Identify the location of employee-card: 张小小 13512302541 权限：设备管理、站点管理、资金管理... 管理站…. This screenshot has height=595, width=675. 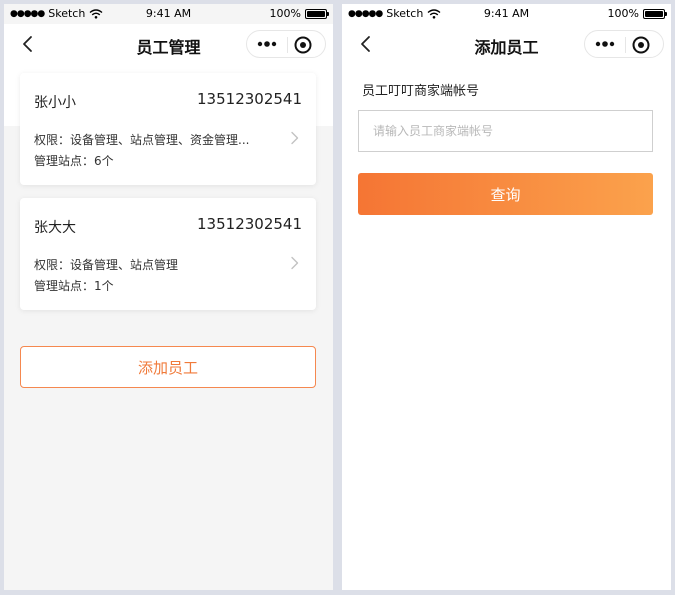
(168, 129).